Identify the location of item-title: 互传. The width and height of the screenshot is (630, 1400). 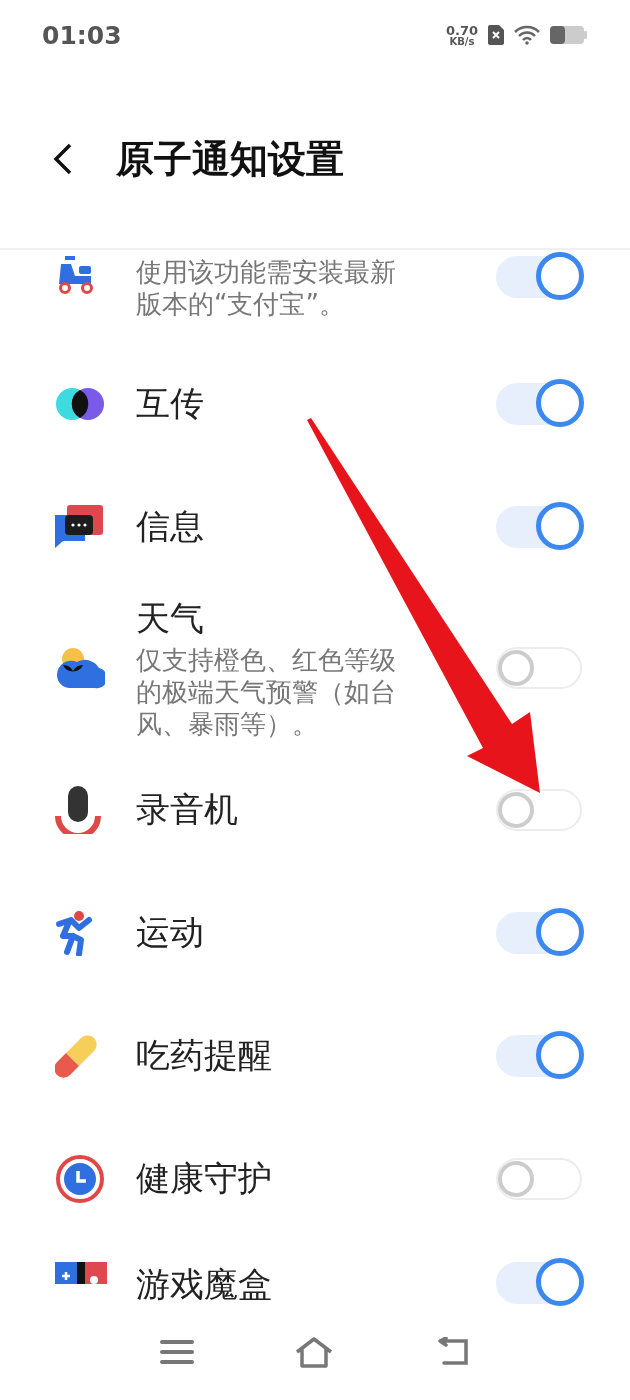
(170, 403).